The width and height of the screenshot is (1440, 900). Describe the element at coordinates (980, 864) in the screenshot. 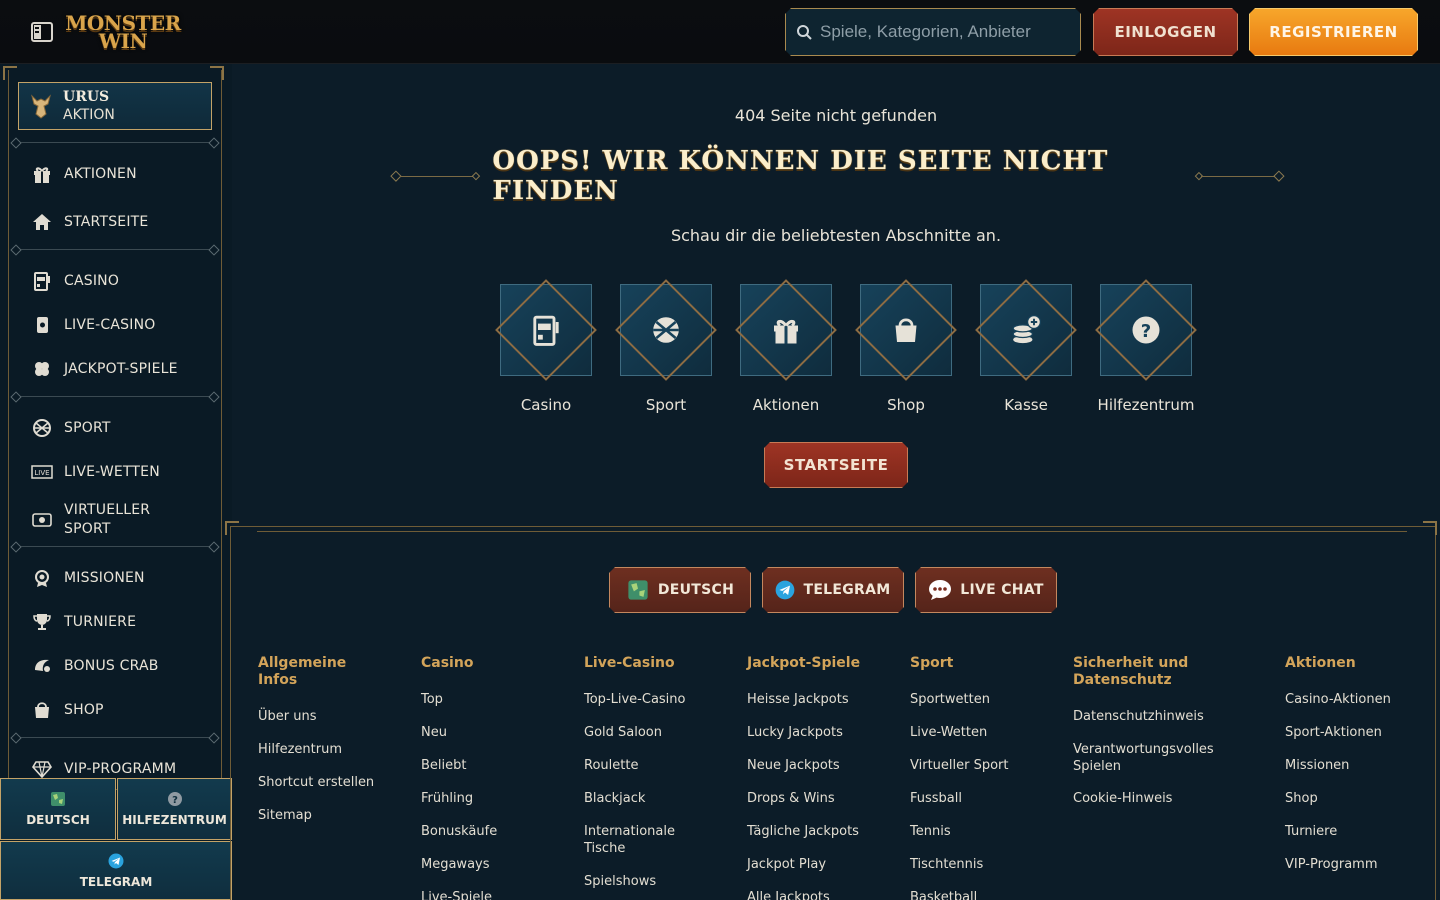

I see `footer-link: Tischtennis` at that location.